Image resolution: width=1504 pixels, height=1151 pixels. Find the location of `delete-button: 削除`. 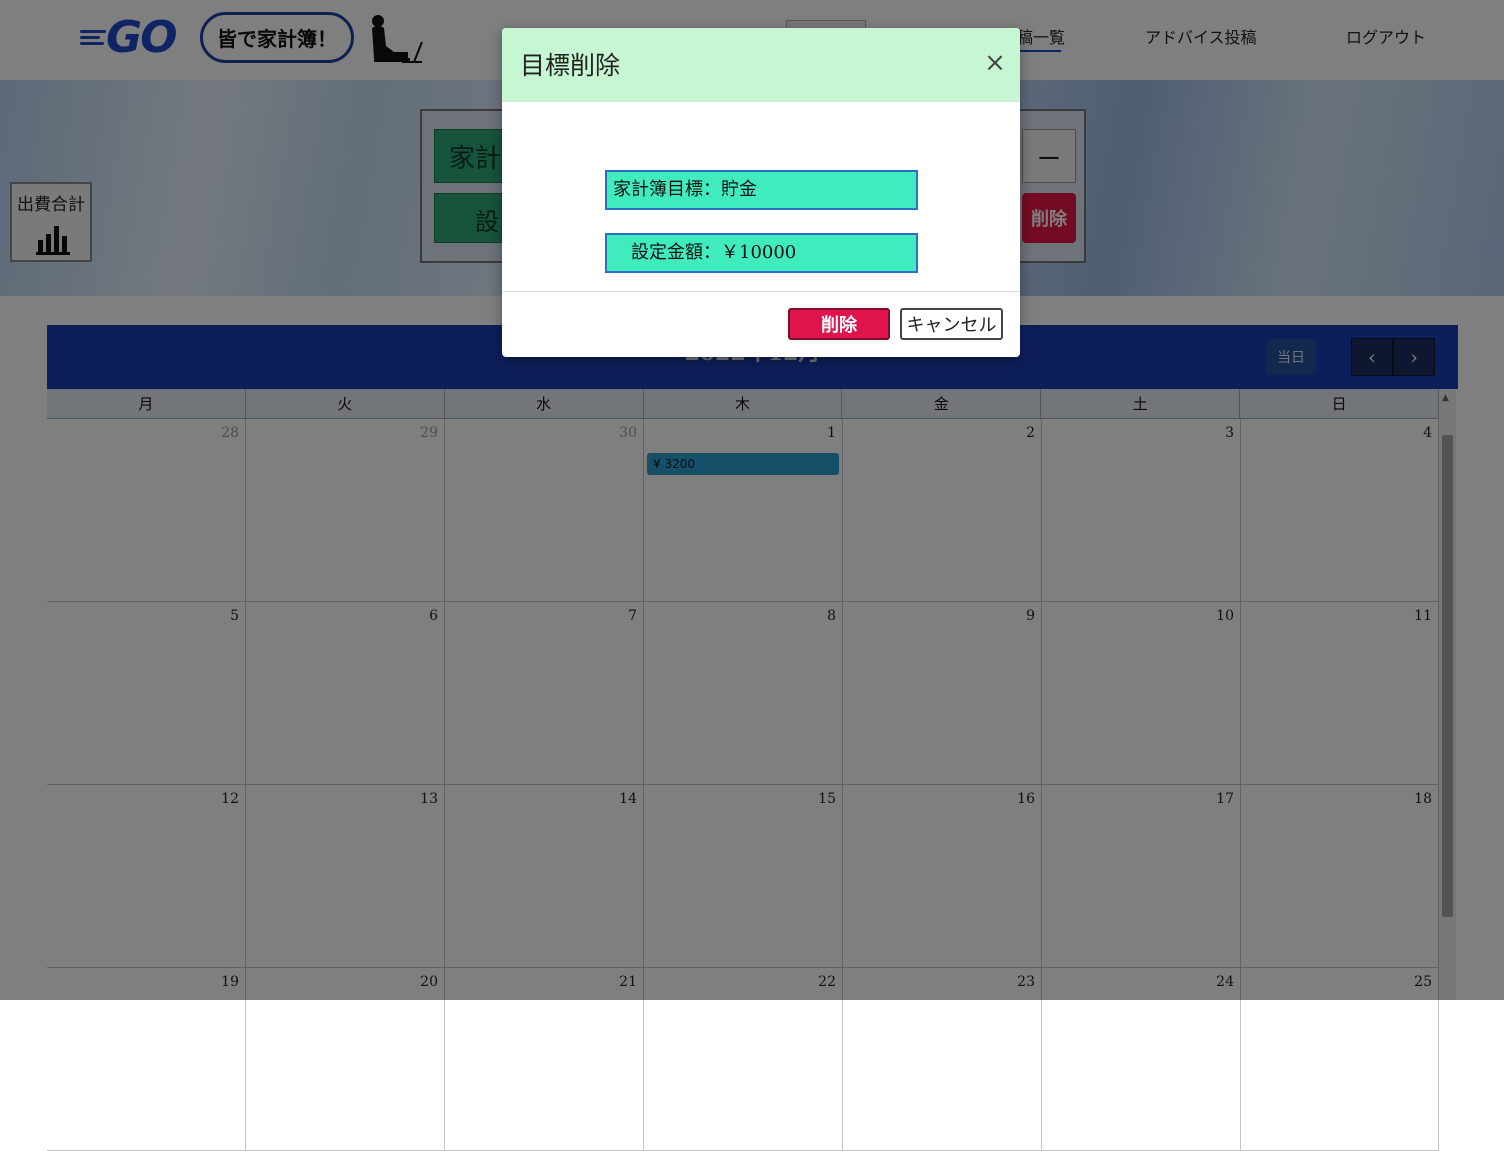

delete-button: 削除 is located at coordinates (839, 324).